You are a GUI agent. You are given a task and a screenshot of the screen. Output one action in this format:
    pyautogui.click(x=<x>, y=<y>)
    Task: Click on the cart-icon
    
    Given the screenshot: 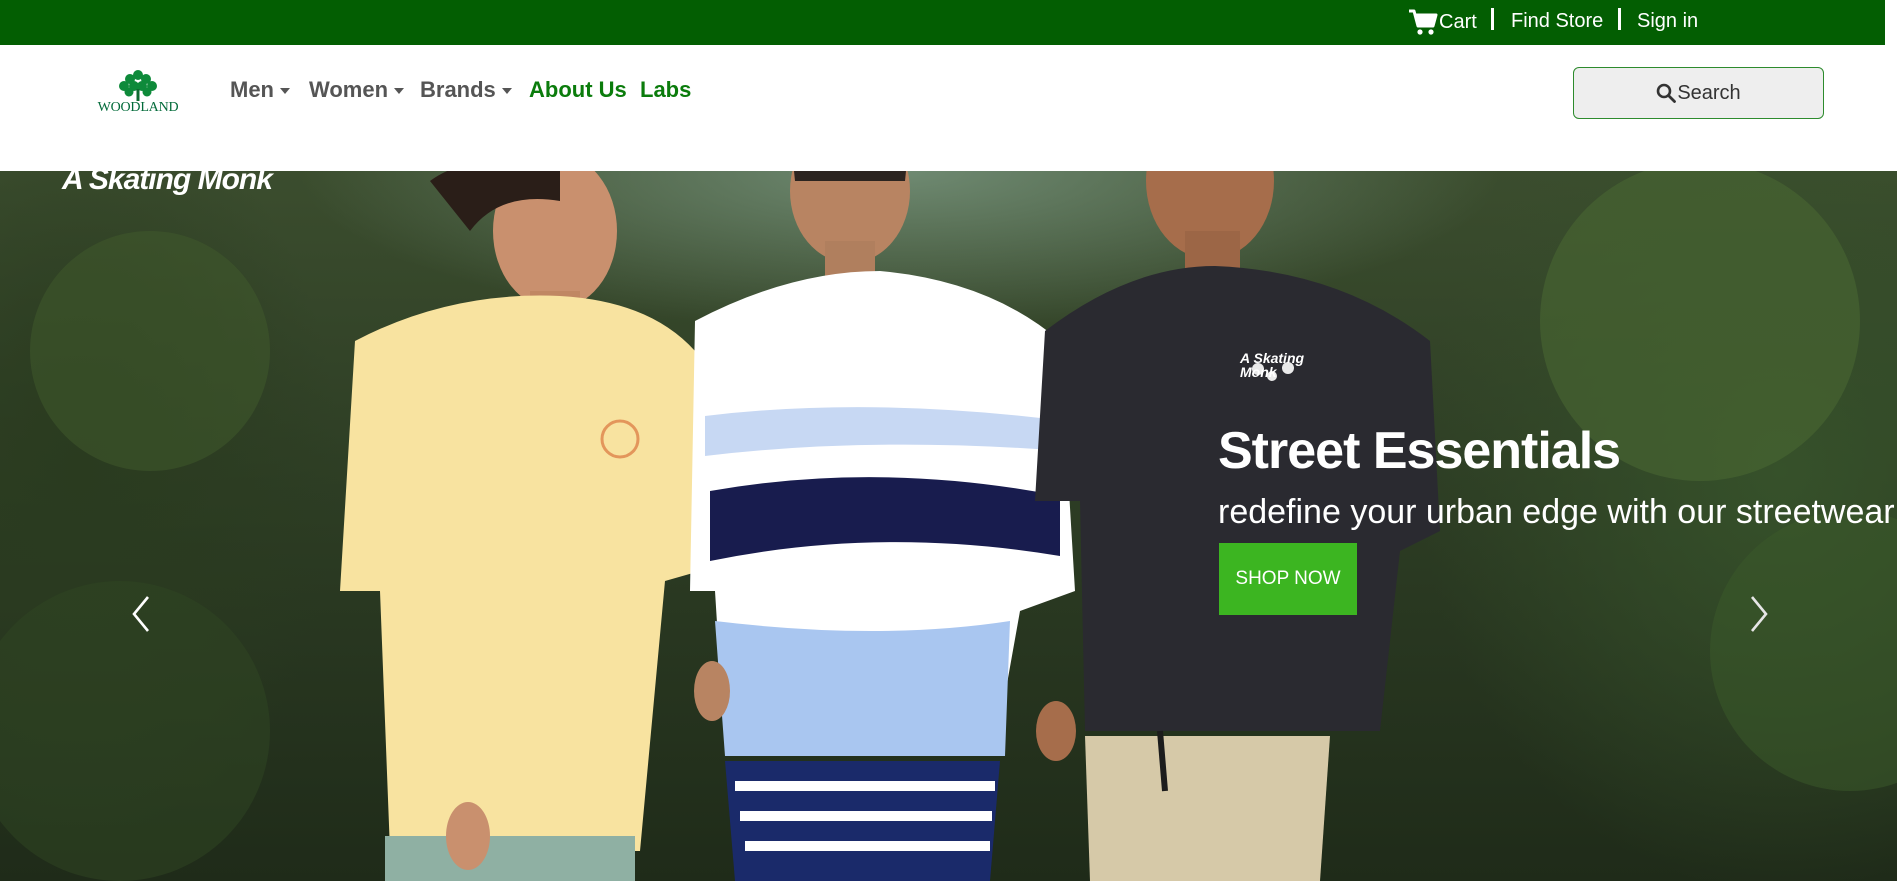 What is the action you would take?
    pyautogui.click(x=1423, y=22)
    